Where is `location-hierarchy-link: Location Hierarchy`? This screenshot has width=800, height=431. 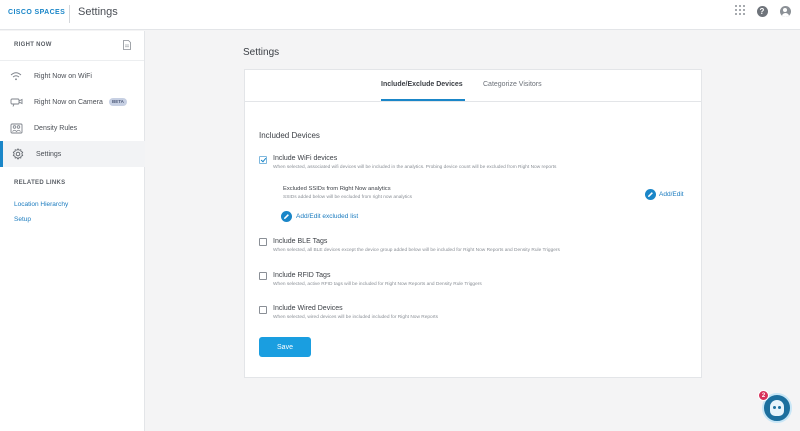 location-hierarchy-link: Location Hierarchy is located at coordinates (41, 204).